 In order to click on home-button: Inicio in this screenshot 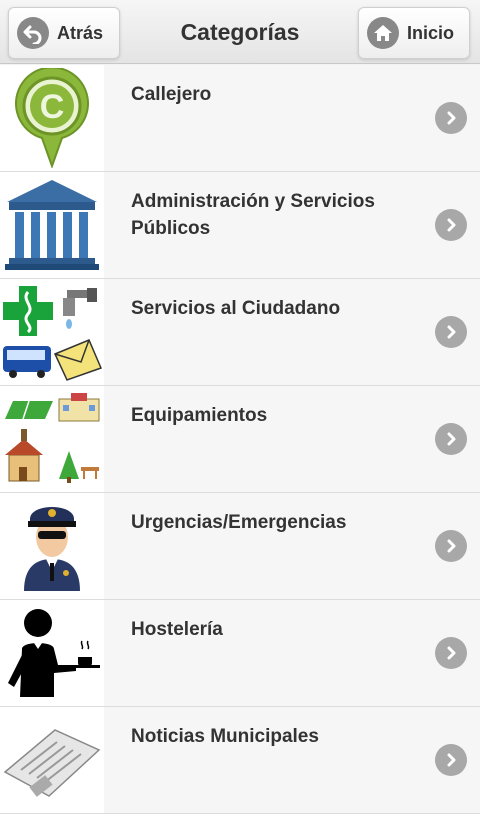, I will do `click(414, 33)`.